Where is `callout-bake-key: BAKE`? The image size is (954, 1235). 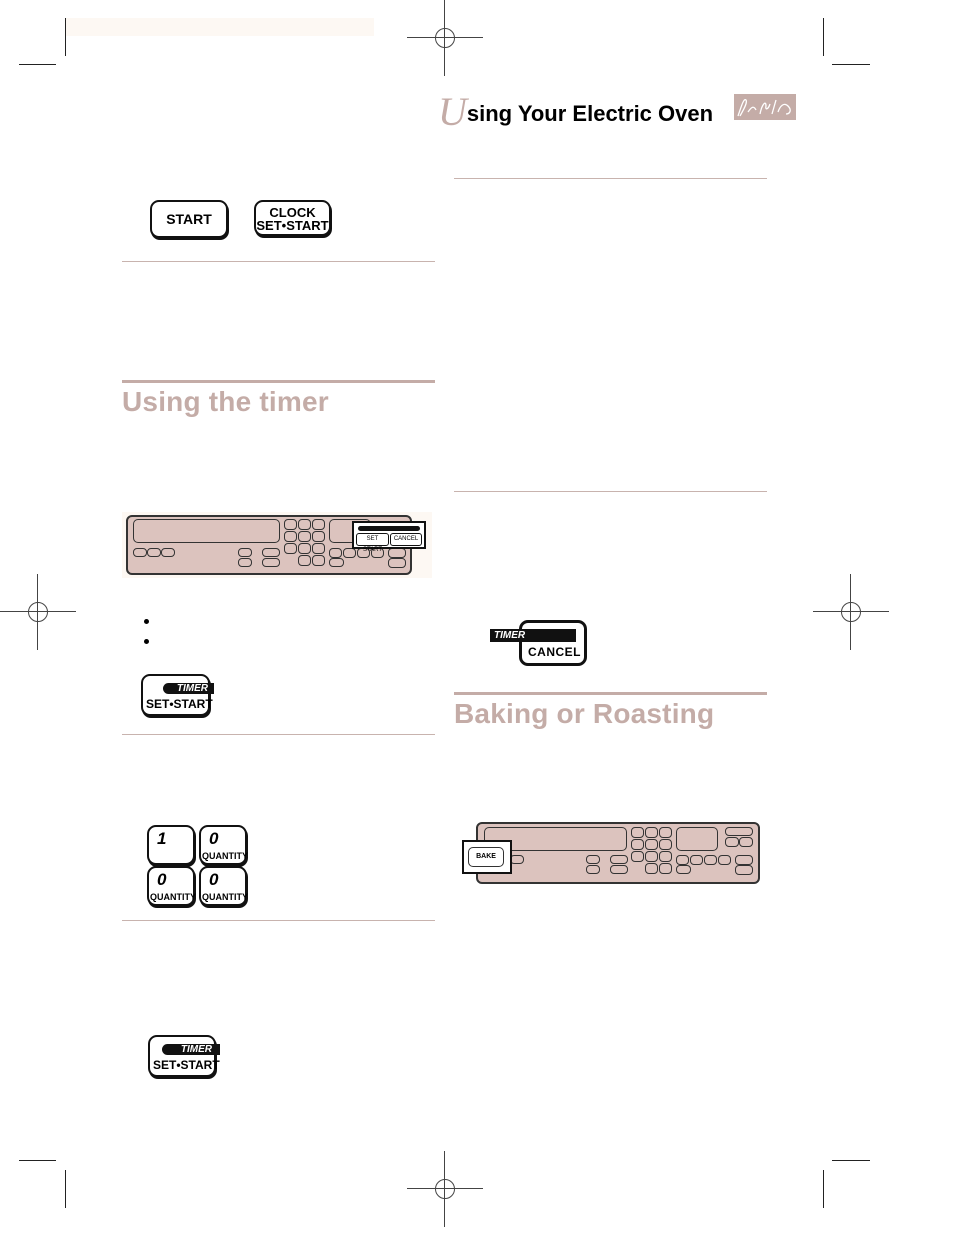
callout-bake-key: BAKE is located at coordinates (486, 857).